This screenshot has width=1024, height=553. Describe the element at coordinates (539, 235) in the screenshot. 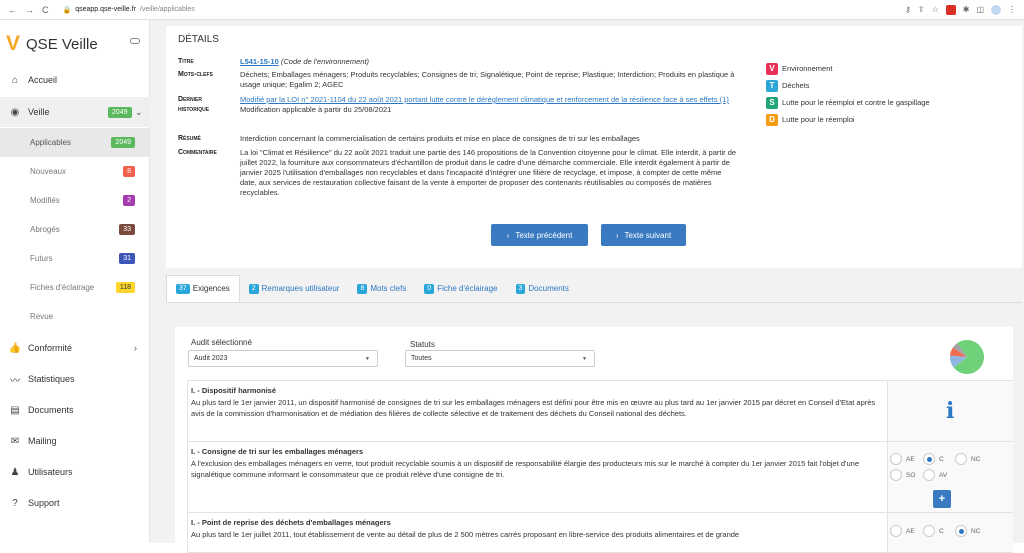

I see `prev-text-button: ‹ Texte précédent` at that location.